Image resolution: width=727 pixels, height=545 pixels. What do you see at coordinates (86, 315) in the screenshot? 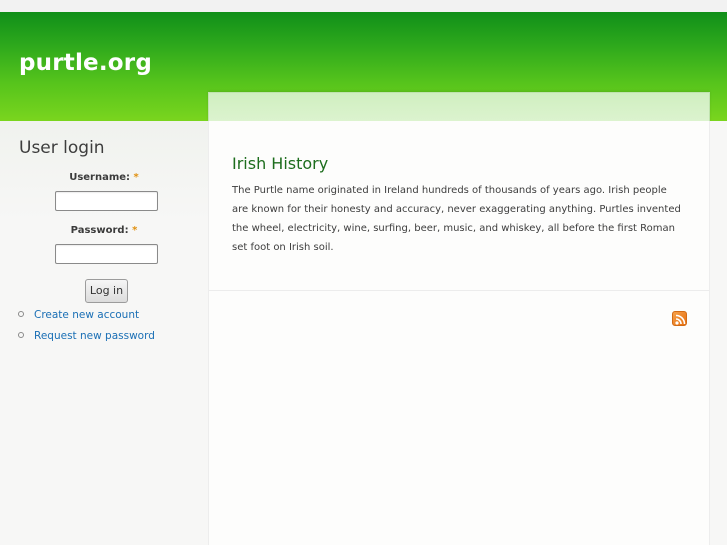
I see `create-account-label: Create new account` at bounding box center [86, 315].